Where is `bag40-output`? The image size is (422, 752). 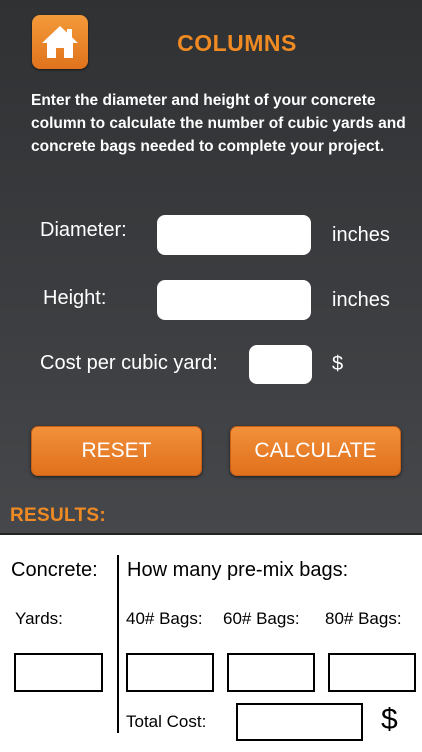
bag40-output is located at coordinates (170, 672).